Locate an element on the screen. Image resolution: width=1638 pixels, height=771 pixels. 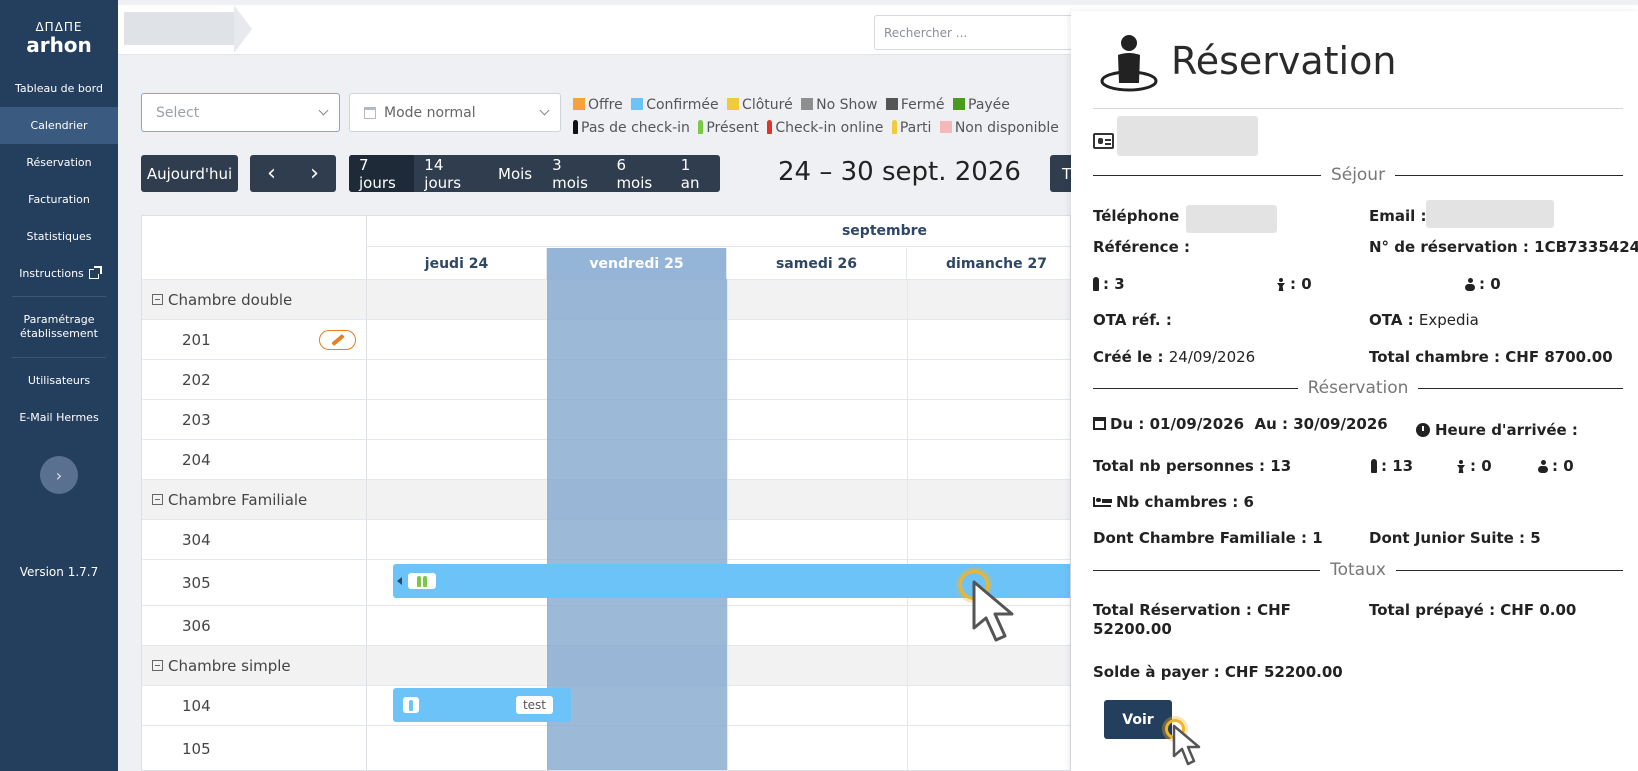
legend-cloture: Clôturé is located at coordinates (760, 105).